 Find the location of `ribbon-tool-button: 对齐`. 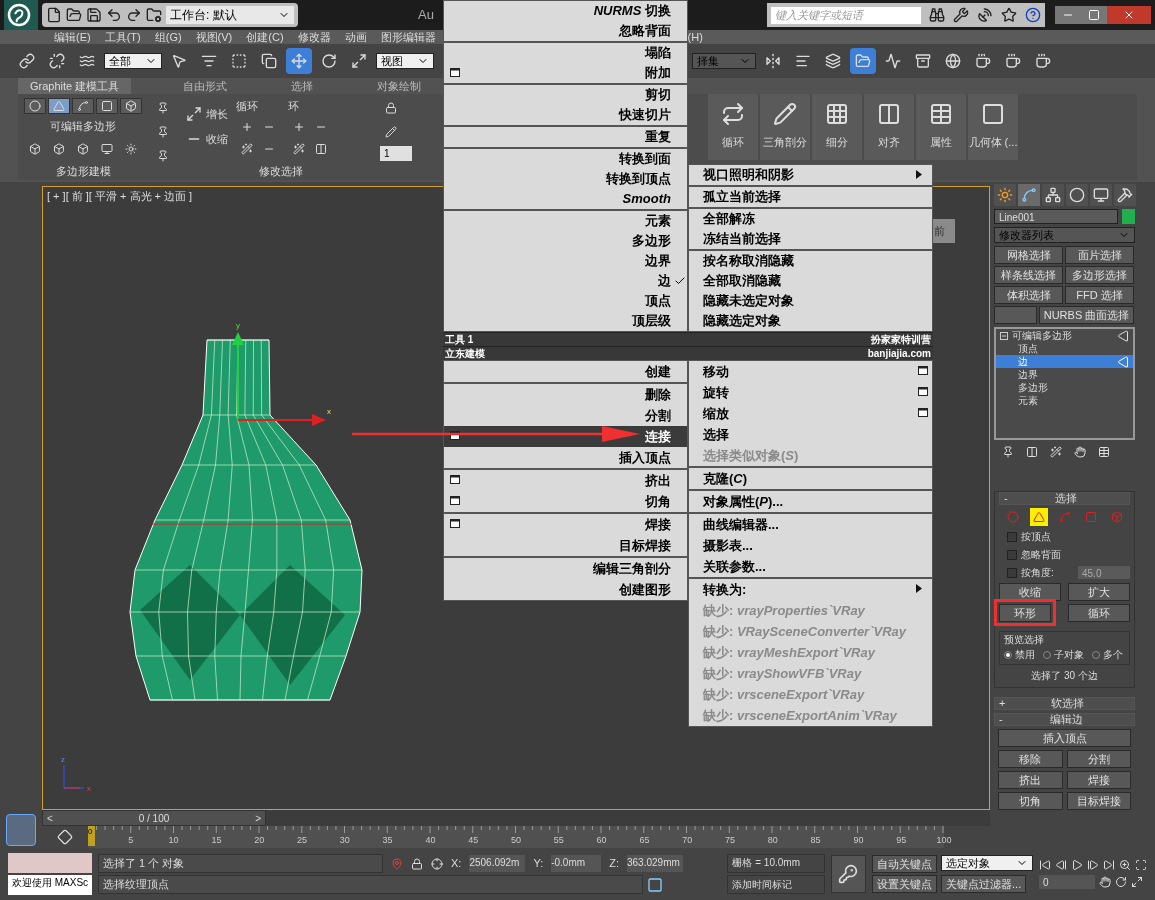

ribbon-tool-button: 对齐 is located at coordinates (889, 127).